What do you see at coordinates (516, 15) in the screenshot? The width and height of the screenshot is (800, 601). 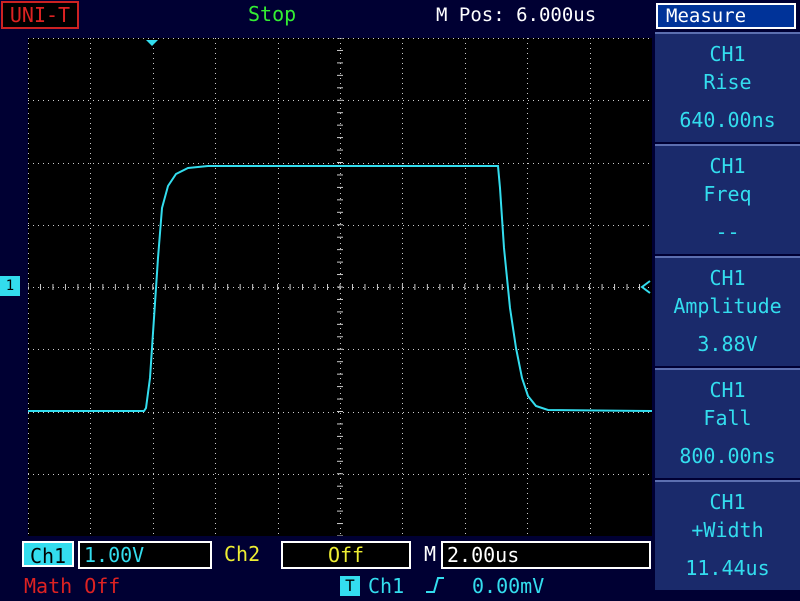 I see `horizontal-position: M Pos: 6.000us` at bounding box center [516, 15].